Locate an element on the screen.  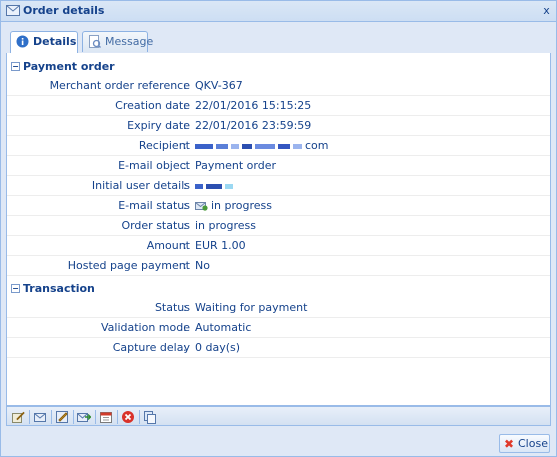
tab-details: Details is located at coordinates (44, 42).